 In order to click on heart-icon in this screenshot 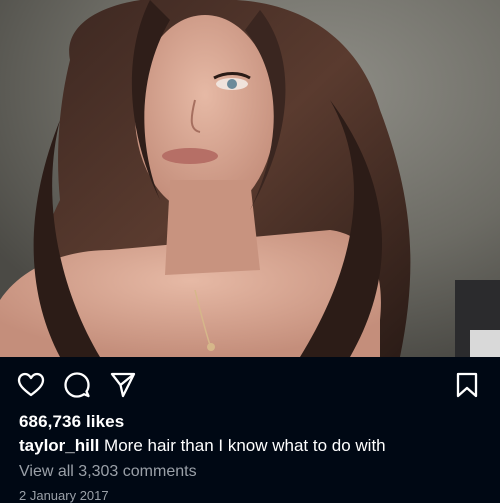, I will do `click(31, 385)`.